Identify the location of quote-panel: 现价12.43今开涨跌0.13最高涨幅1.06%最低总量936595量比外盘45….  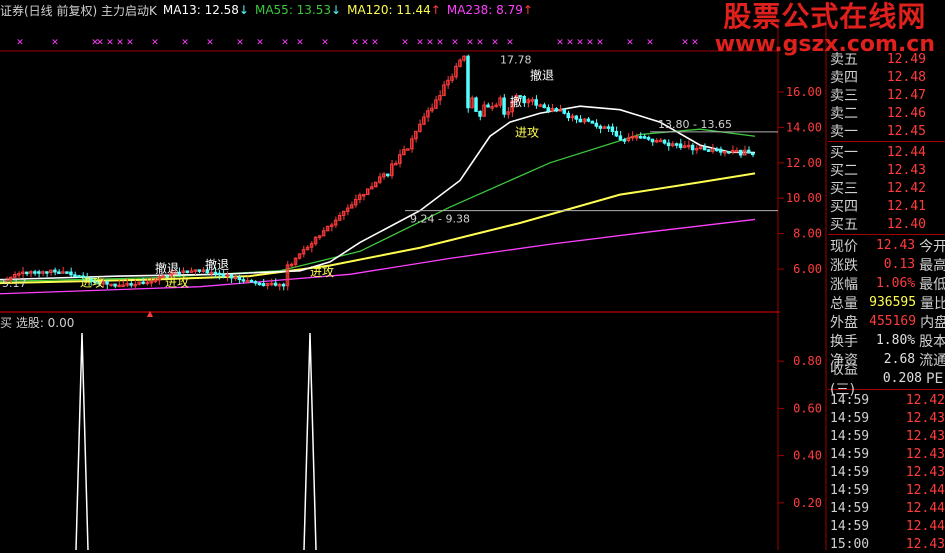
(886, 312).